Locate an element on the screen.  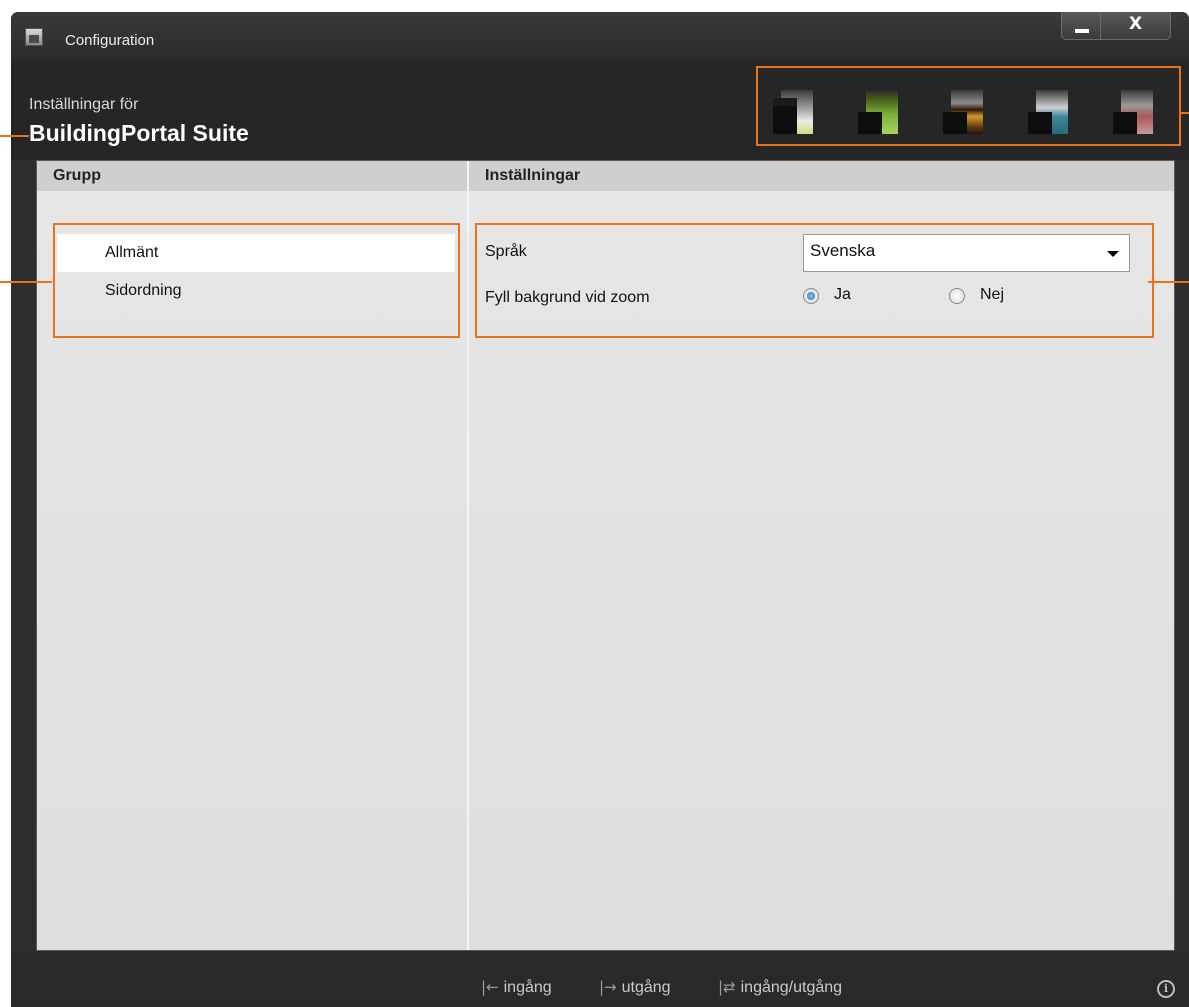
footer: |← ingång |→ utgång |⇄ ingång/utgång i is located at coordinates (600, 979).